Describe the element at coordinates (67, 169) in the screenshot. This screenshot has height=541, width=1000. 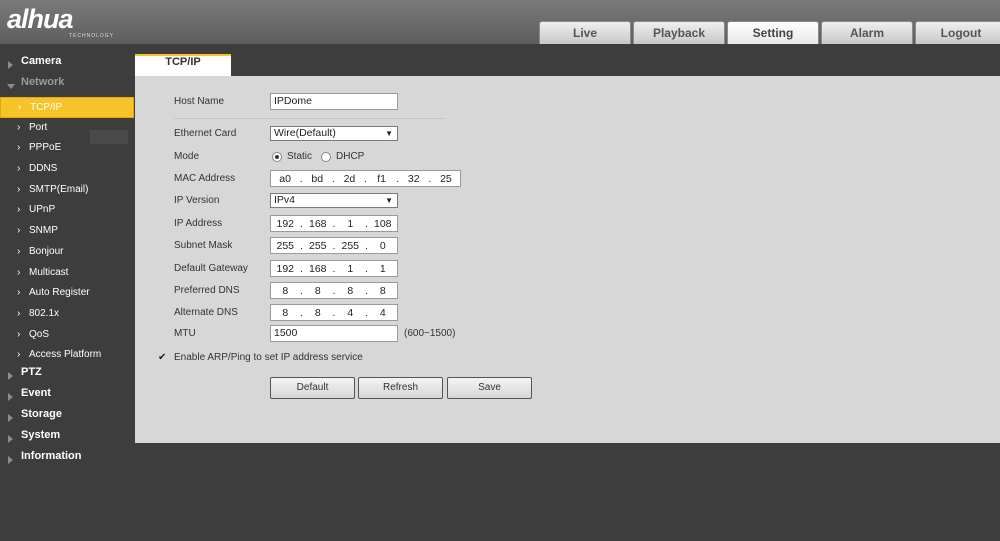
I see `sidebar-item-ddns: › DDNS` at that location.